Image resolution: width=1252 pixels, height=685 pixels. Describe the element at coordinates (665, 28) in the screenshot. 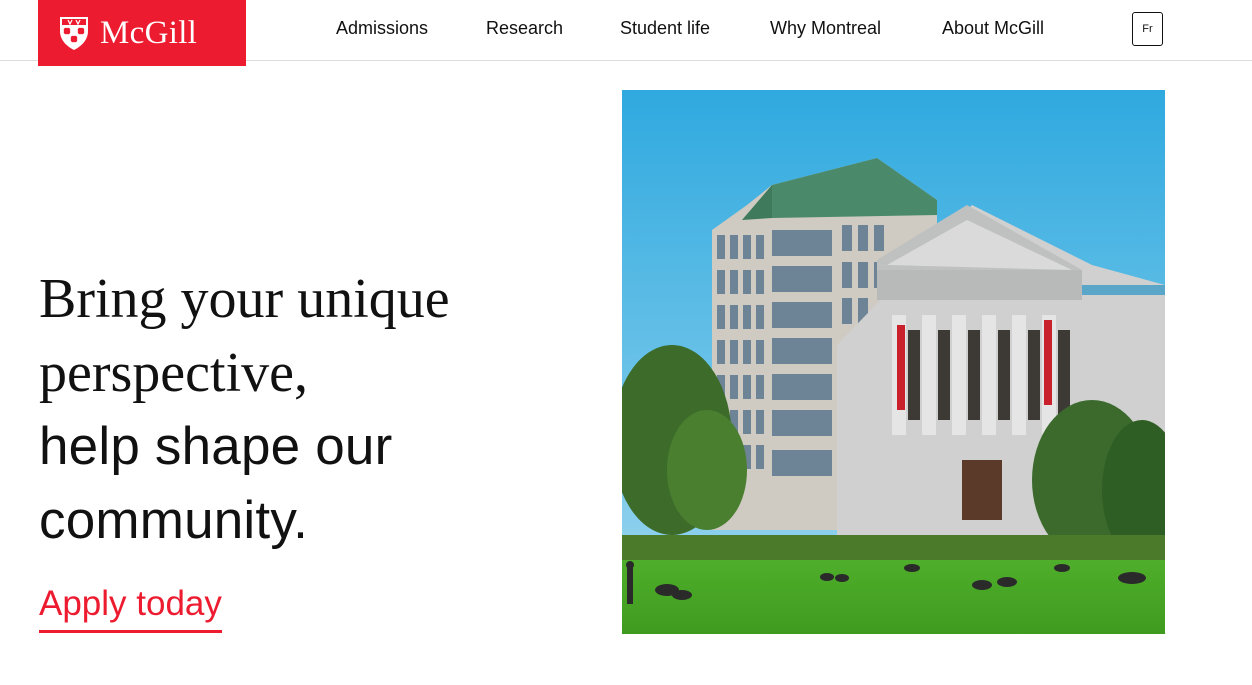

I see `nav-student-life: Student life` at that location.